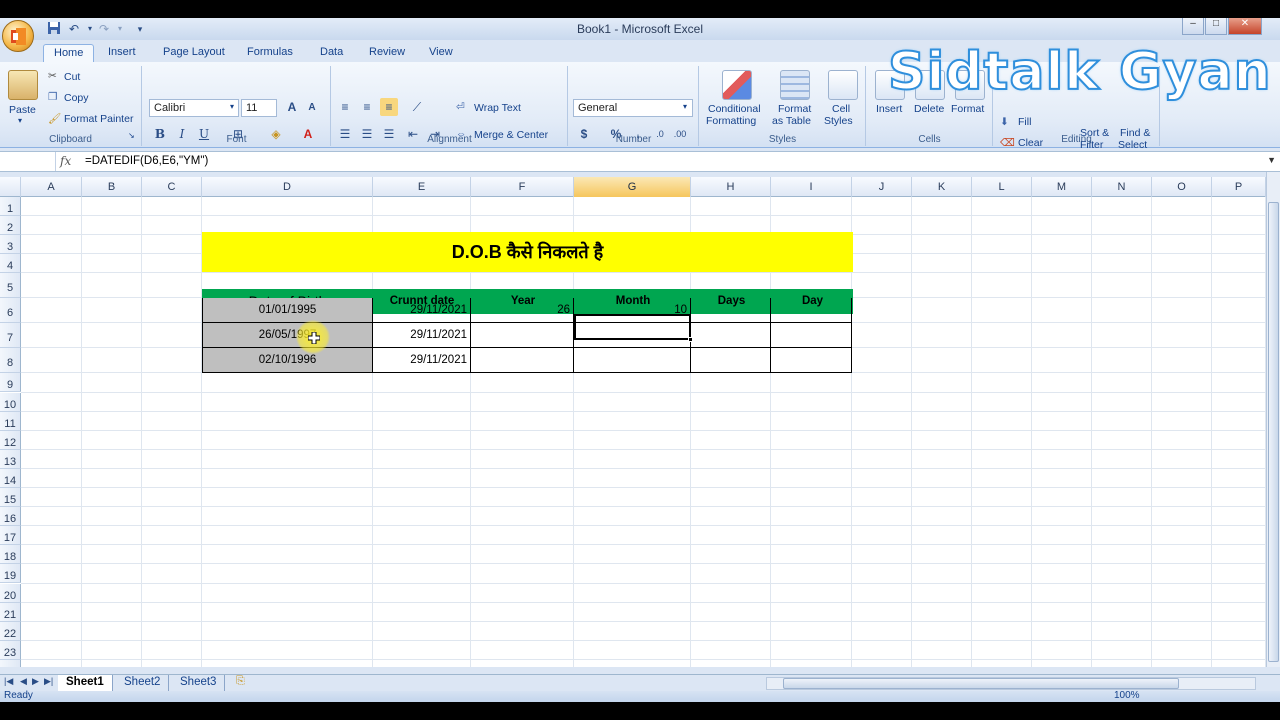 This screenshot has width=1280, height=720. Describe the element at coordinates (929, 109) in the screenshot. I see `delete-cells-button: Delete` at that location.